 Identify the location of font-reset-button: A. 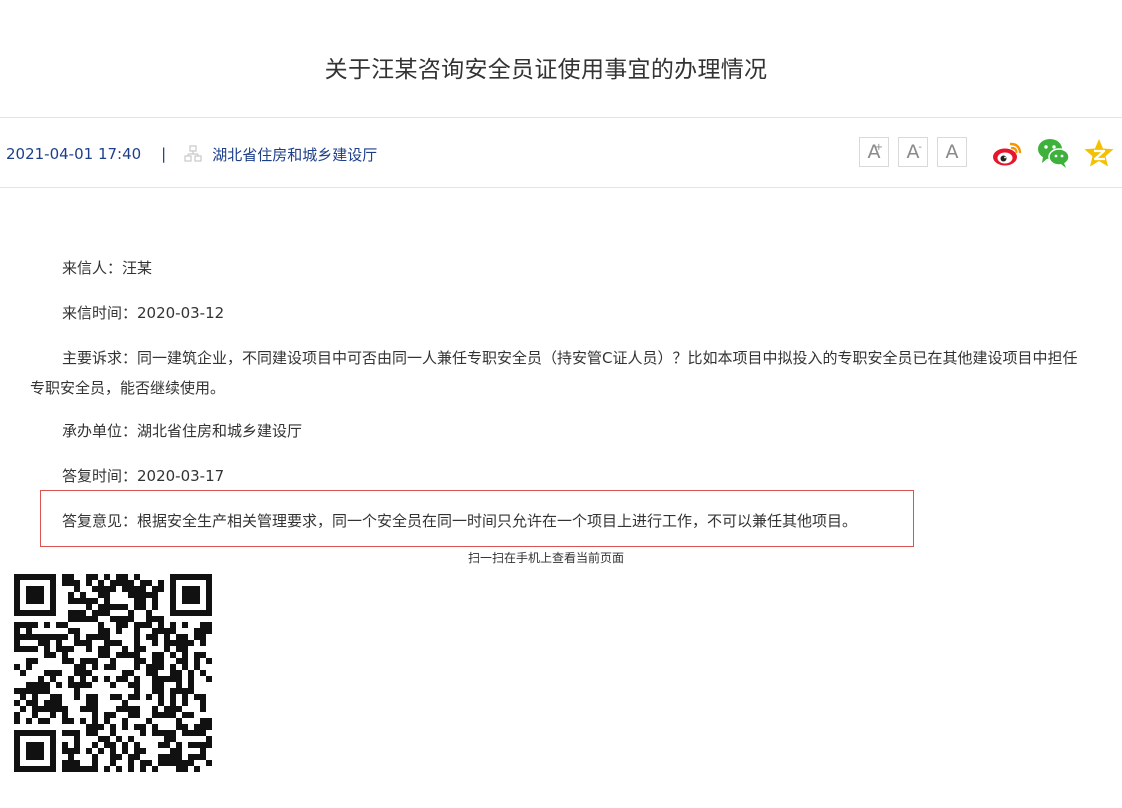
(952, 152).